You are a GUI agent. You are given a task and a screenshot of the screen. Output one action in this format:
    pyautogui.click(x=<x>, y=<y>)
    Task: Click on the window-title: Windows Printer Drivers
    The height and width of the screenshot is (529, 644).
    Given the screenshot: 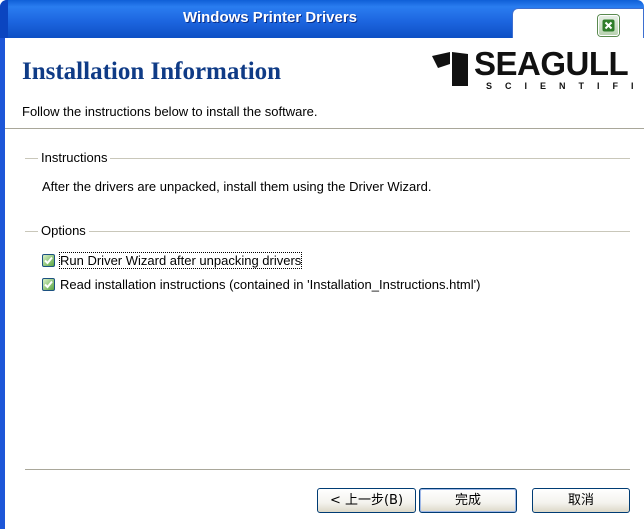 What is the action you would take?
    pyautogui.click(x=270, y=17)
    